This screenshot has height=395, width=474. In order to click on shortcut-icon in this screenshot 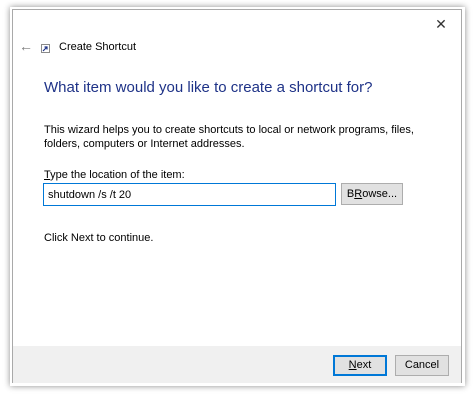, I will do `click(45, 48)`.